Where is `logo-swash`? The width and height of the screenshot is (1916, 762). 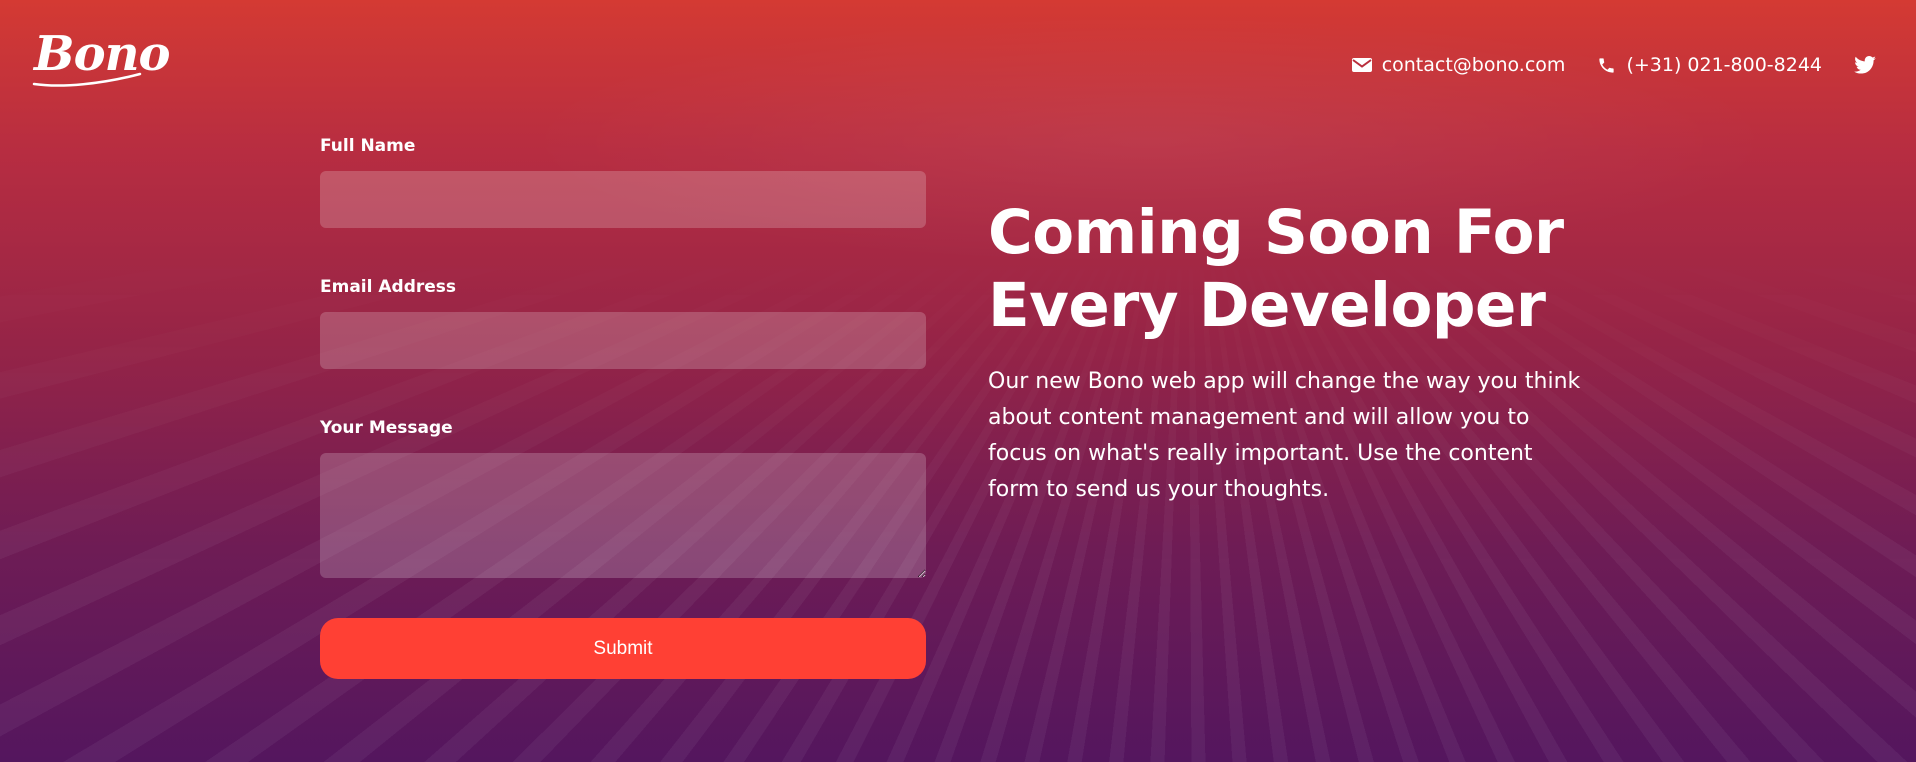
logo-swash is located at coordinates (87, 79).